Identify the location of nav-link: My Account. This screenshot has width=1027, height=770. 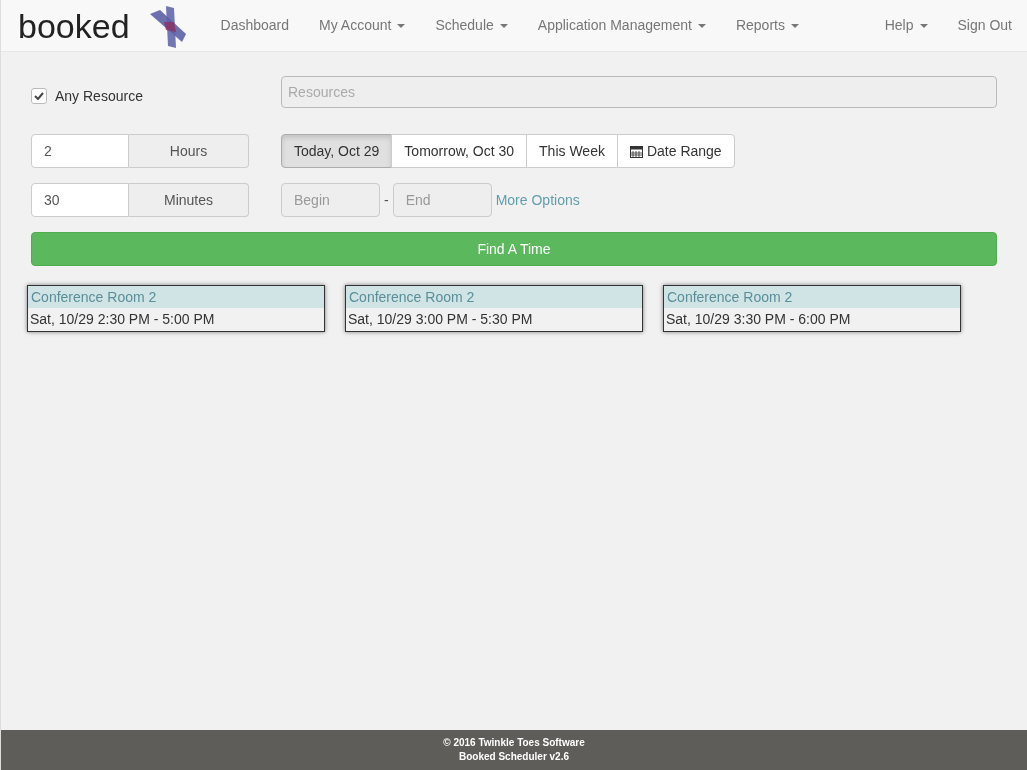
(362, 25).